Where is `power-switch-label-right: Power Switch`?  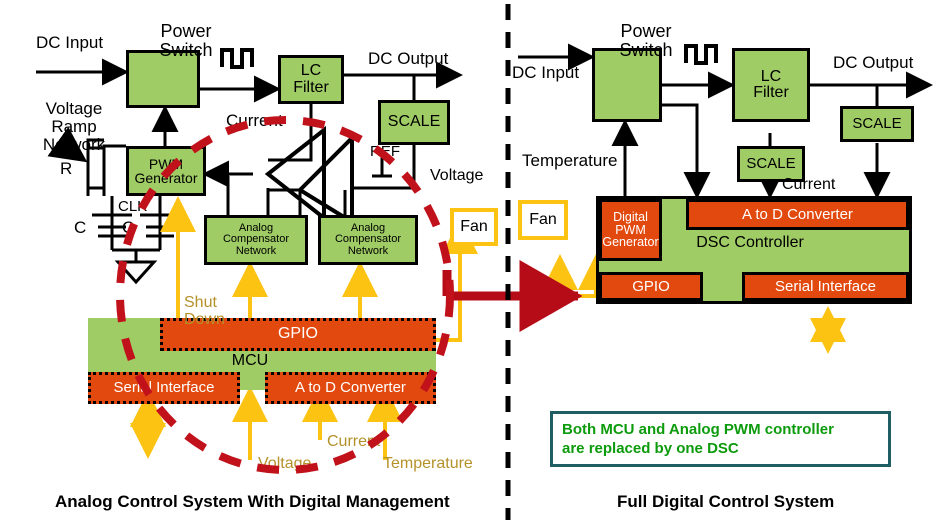
power-switch-label-right: Power Switch is located at coordinates (646, 40).